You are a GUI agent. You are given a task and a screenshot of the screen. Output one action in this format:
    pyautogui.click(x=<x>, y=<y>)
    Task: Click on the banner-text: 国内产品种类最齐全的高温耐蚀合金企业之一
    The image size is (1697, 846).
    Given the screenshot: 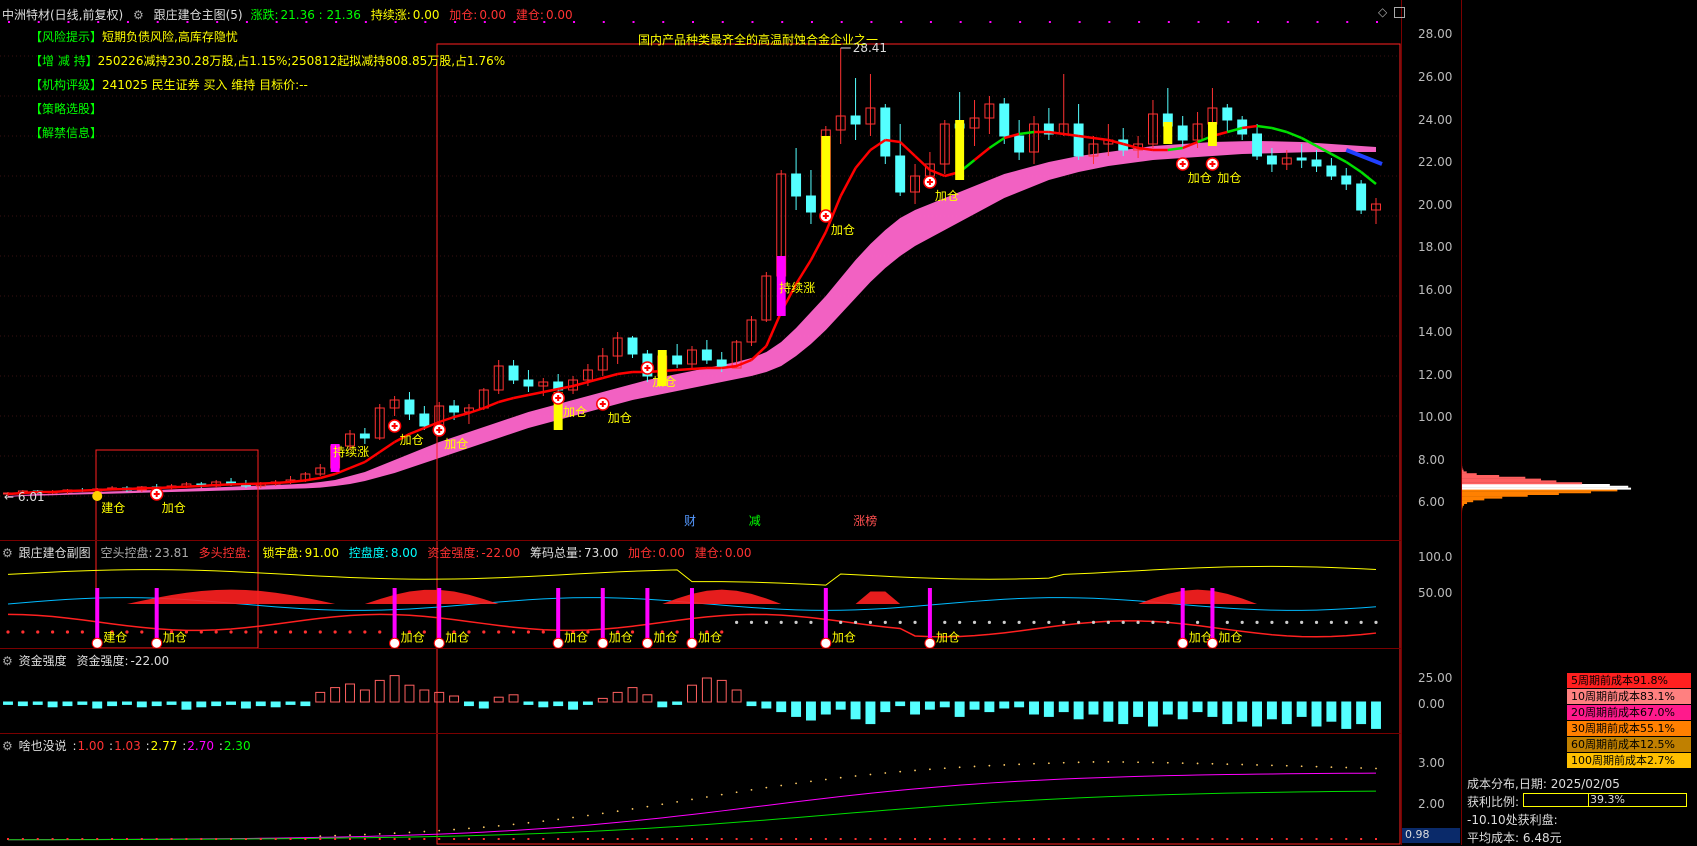 What is the action you would take?
    pyautogui.click(x=758, y=39)
    